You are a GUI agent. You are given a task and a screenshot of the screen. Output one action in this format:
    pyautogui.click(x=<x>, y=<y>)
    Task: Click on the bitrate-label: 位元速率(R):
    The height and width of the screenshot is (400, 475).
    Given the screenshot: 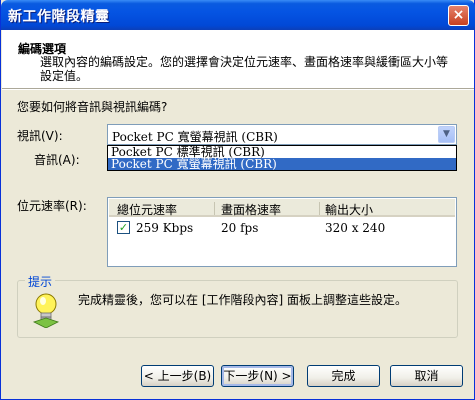 What is the action you would take?
    pyautogui.click(x=52, y=206)
    